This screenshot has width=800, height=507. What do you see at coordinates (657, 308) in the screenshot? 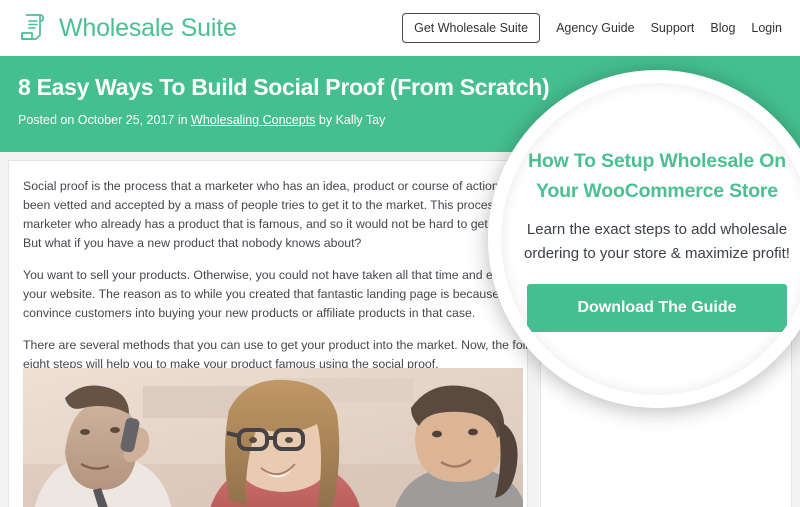
I see `download-the-guide-button: Download The Guide` at bounding box center [657, 308].